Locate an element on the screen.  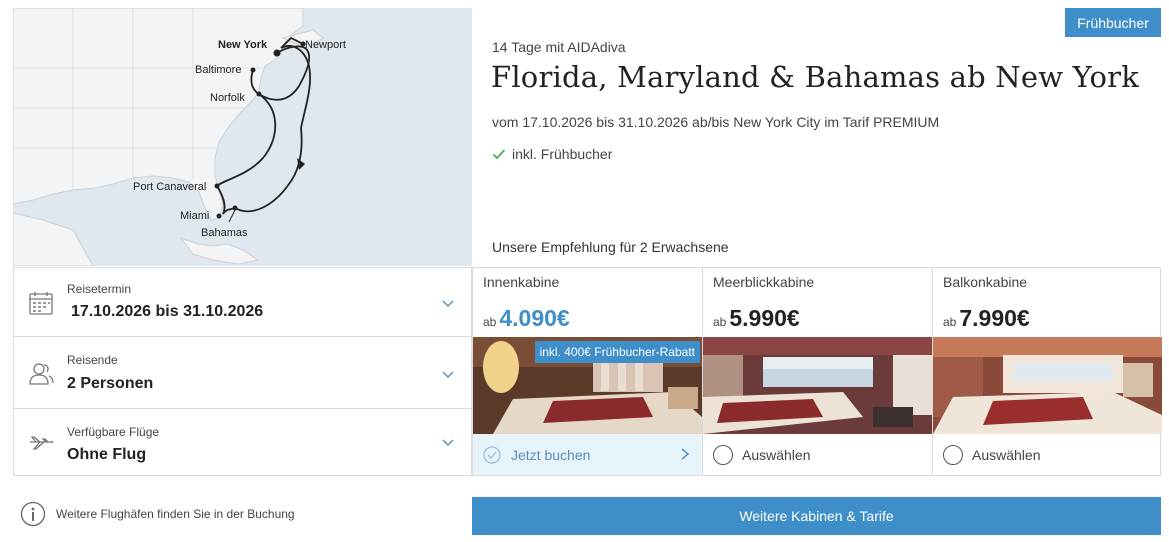
map-label-port-canaveral: Port Canaveral is located at coordinates (169, 187).